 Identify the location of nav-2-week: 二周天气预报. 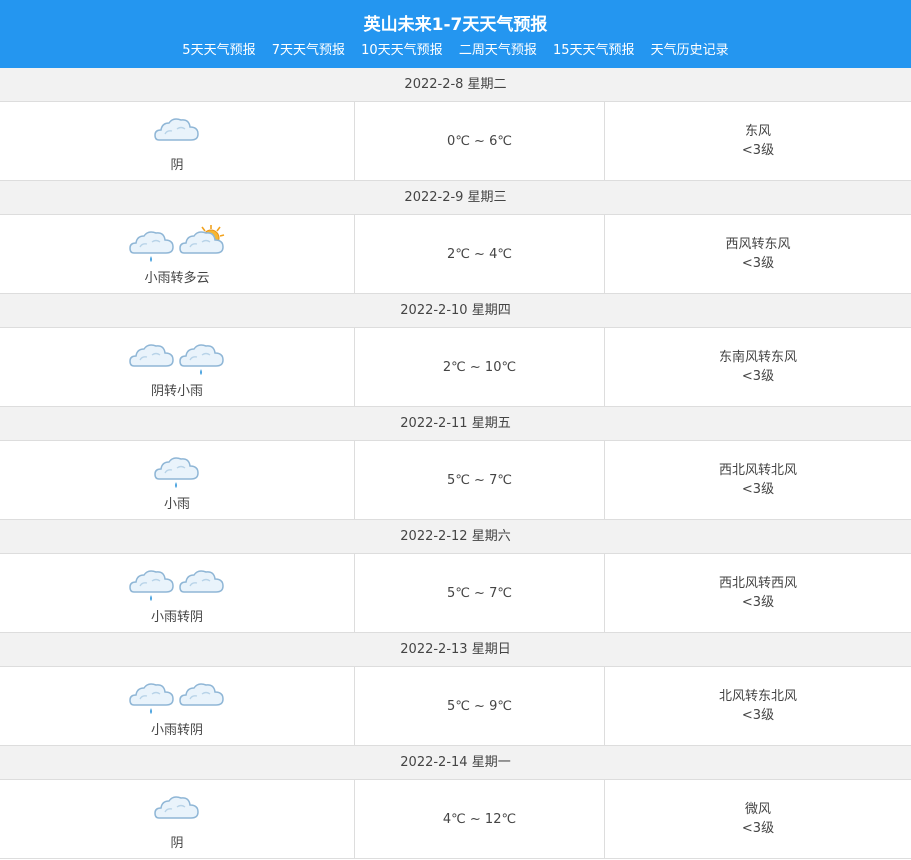
(498, 50).